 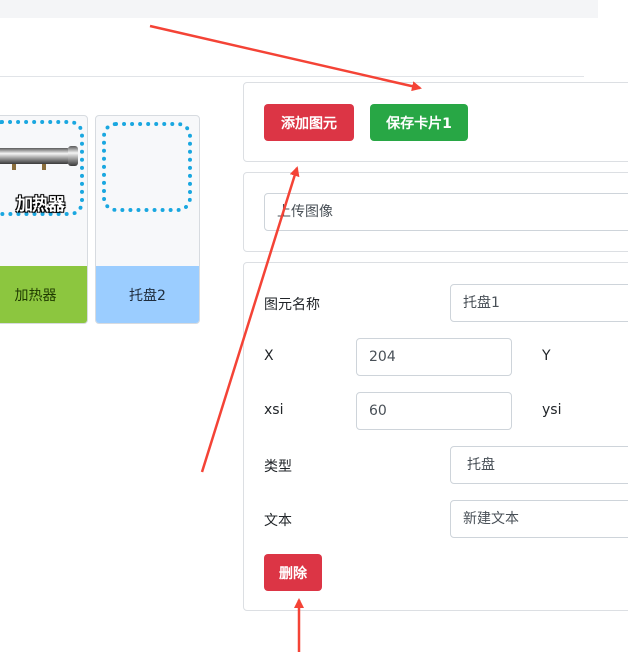 What do you see at coordinates (419, 122) in the screenshot?
I see `save-card-button: 保存卡片1` at bounding box center [419, 122].